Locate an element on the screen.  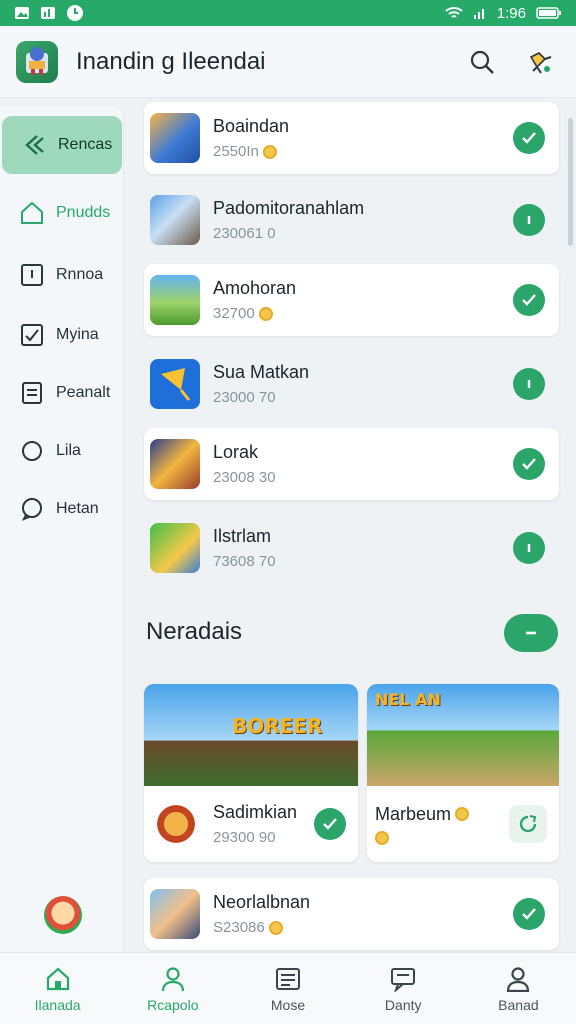
list-item: Padomitoranahlam 230061 0 is located at coordinates (351, 220).